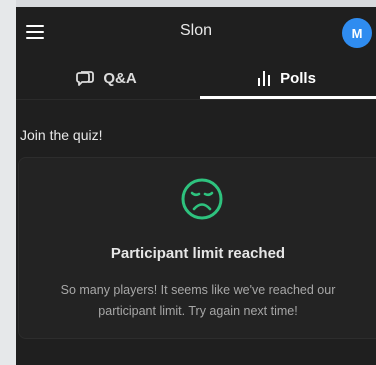 The image size is (376, 365). I want to click on tab-polls: Polls, so click(286, 78).